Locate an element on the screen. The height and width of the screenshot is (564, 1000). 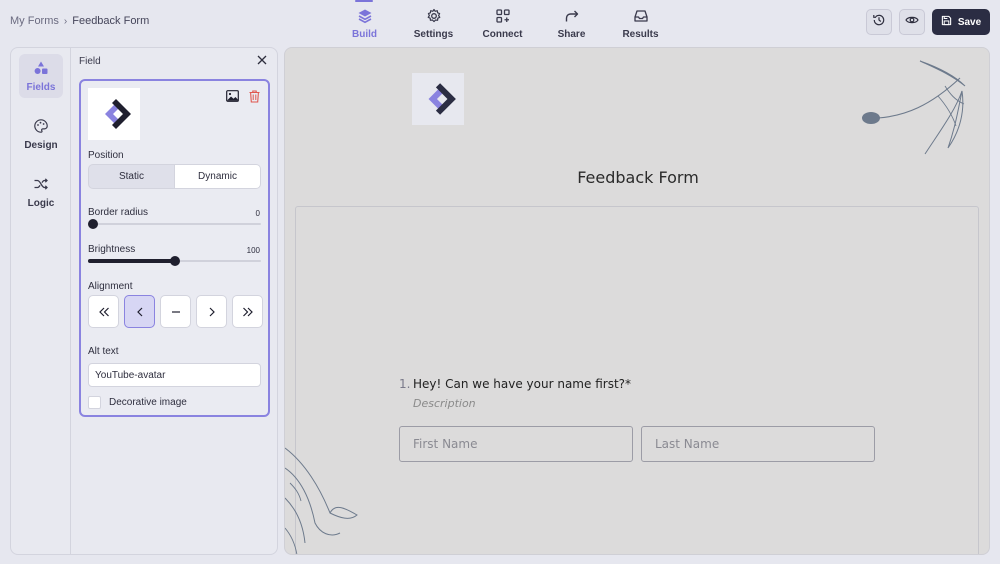
brightness-label: Brightness is located at coordinates (112, 249).